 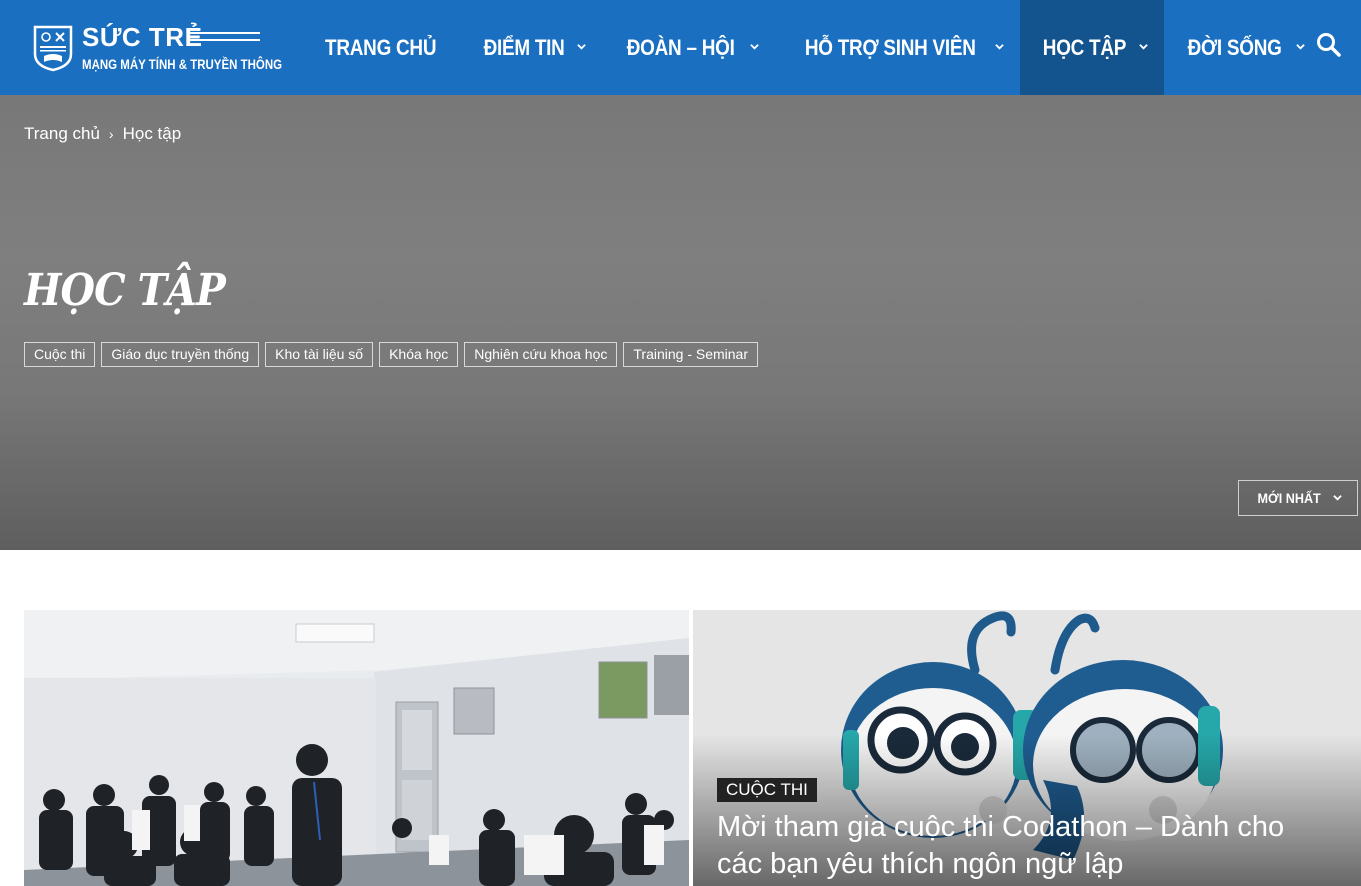 I want to click on nav-item-trang-chu: TRANG CHỦ, so click(x=380, y=47).